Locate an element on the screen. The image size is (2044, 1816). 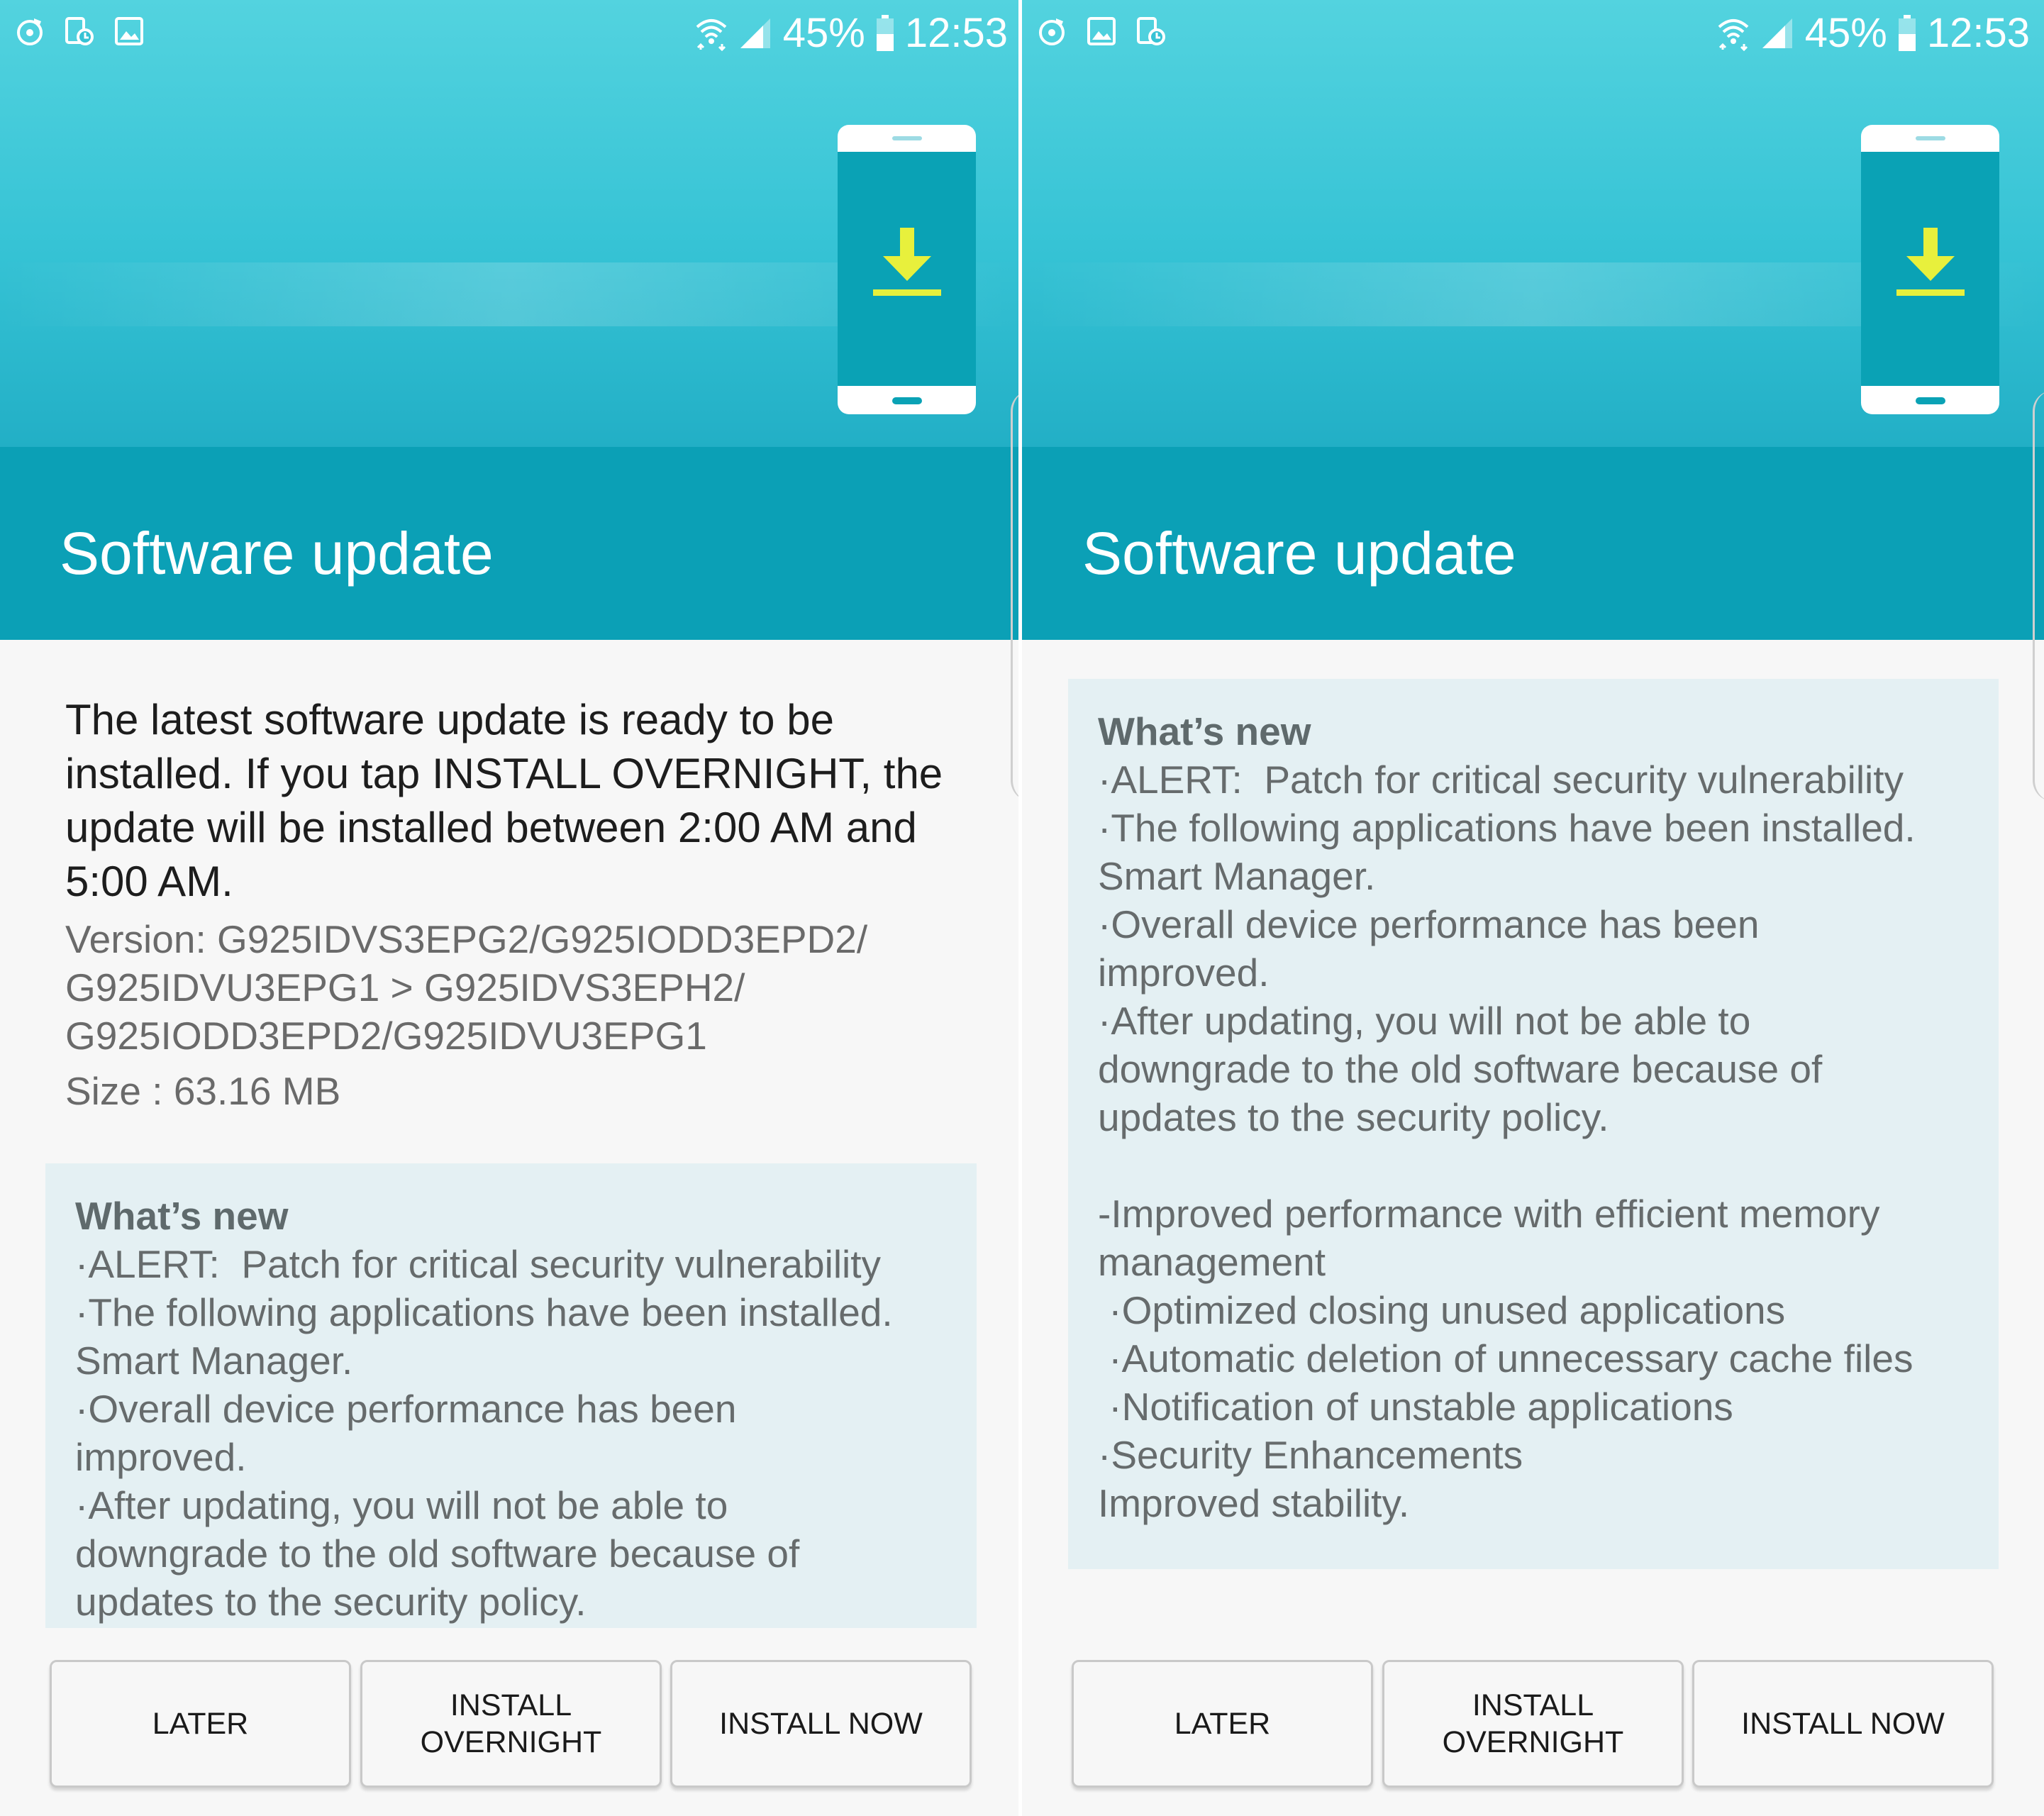
whats-new-blank-line is located at coordinates (1533, 1165).